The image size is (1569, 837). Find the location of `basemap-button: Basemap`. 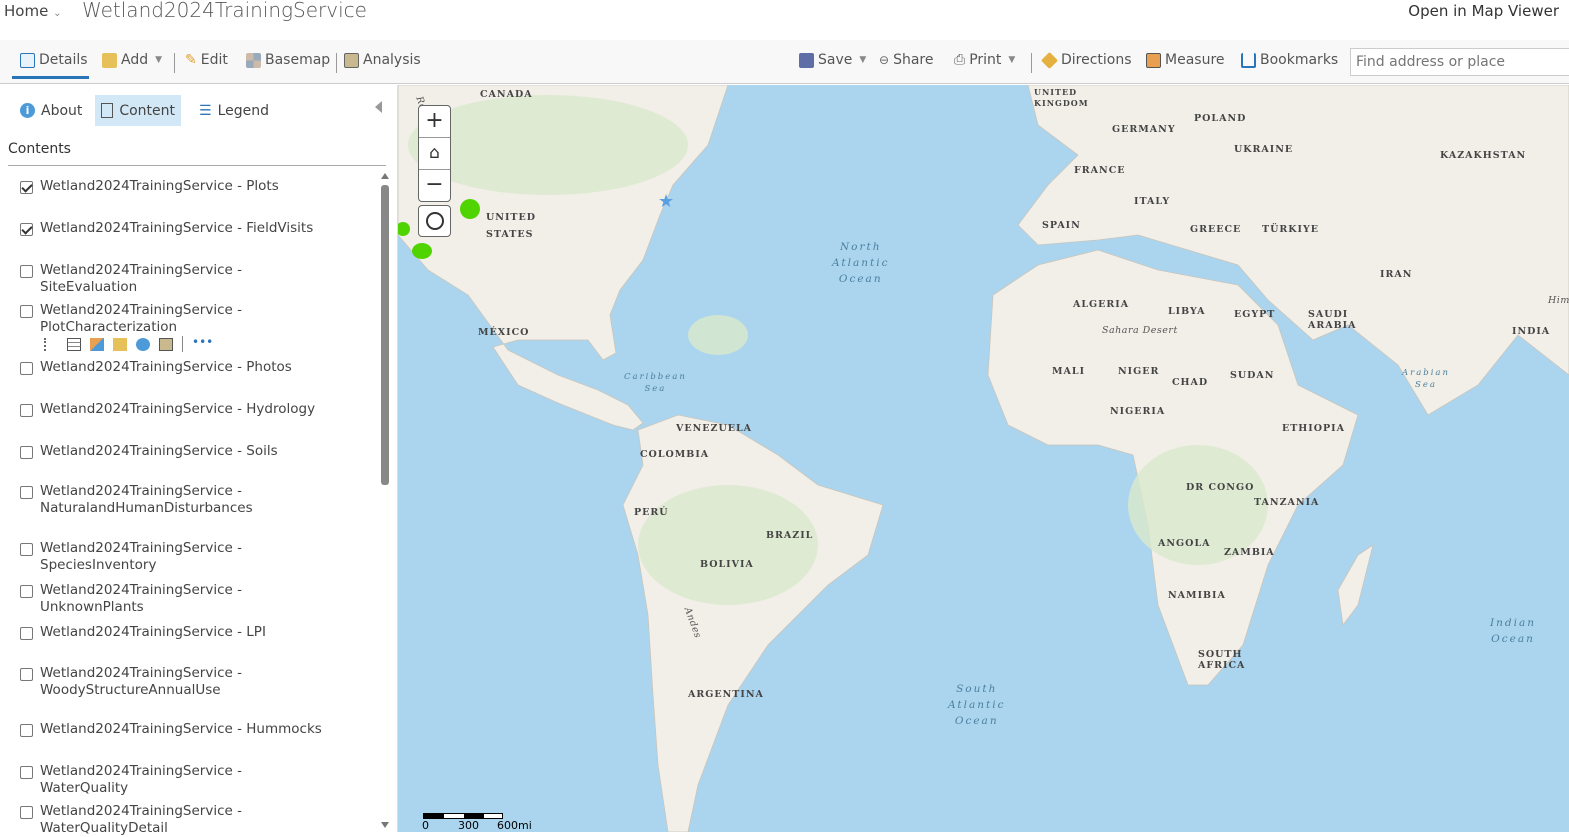

basemap-button: Basemap is located at coordinates (288, 60).